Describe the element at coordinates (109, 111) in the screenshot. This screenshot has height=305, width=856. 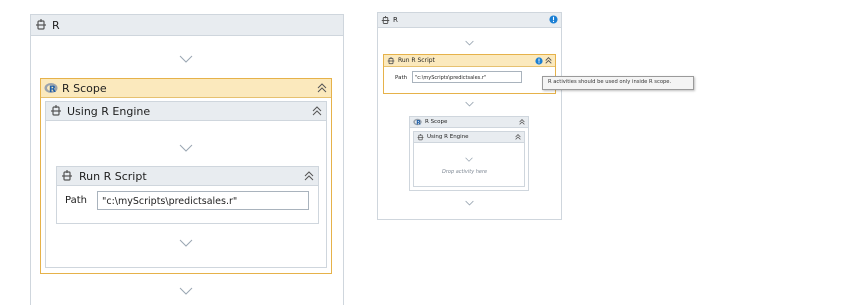
I see `left-engine-title: Using R Engine` at that location.